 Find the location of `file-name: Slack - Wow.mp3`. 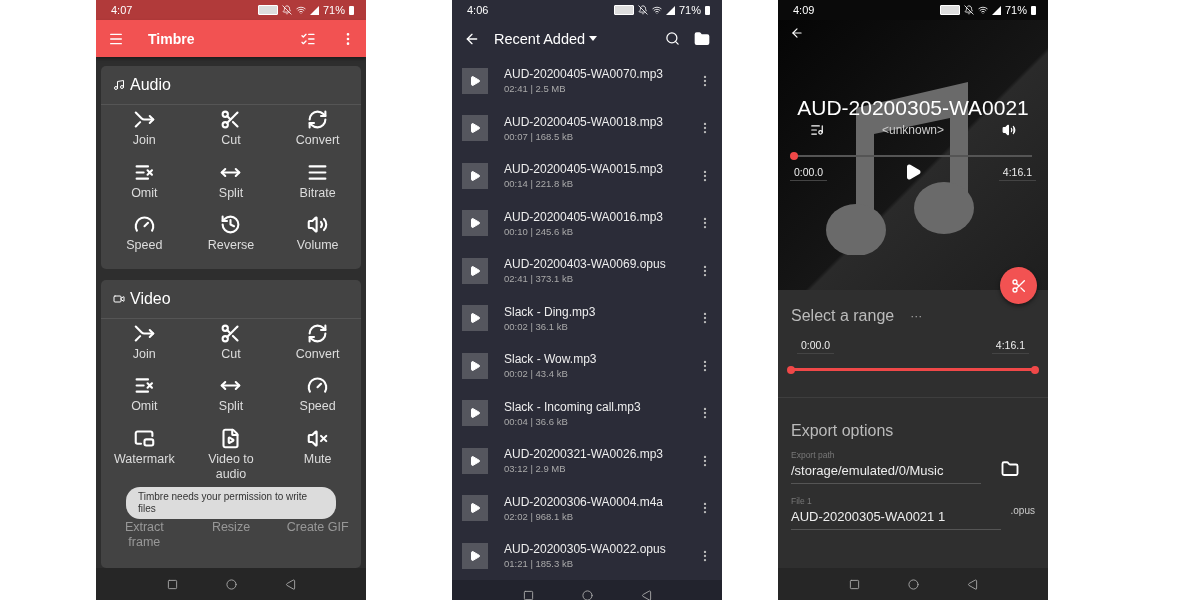

file-name: Slack - Wow.mp3 is located at coordinates (593, 359).